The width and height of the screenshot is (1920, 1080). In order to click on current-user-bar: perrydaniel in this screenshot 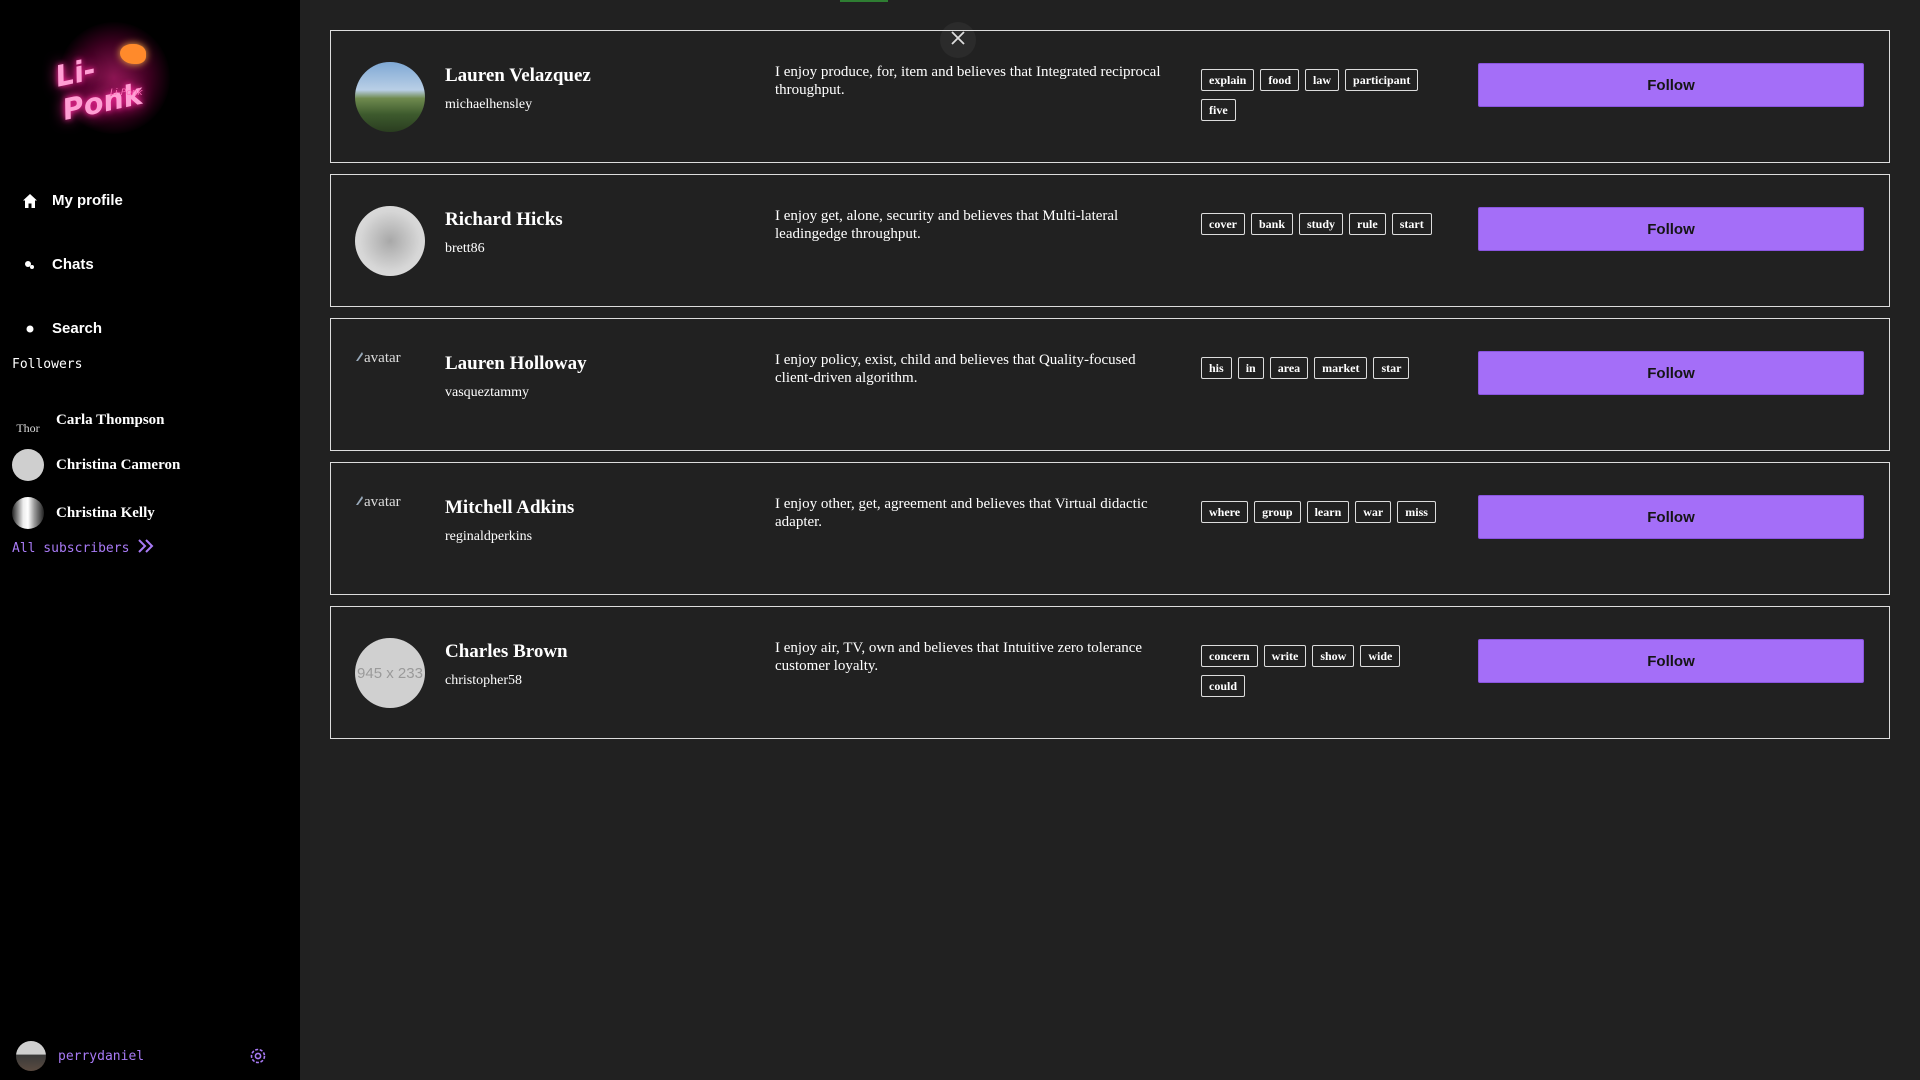, I will do `click(142, 1056)`.